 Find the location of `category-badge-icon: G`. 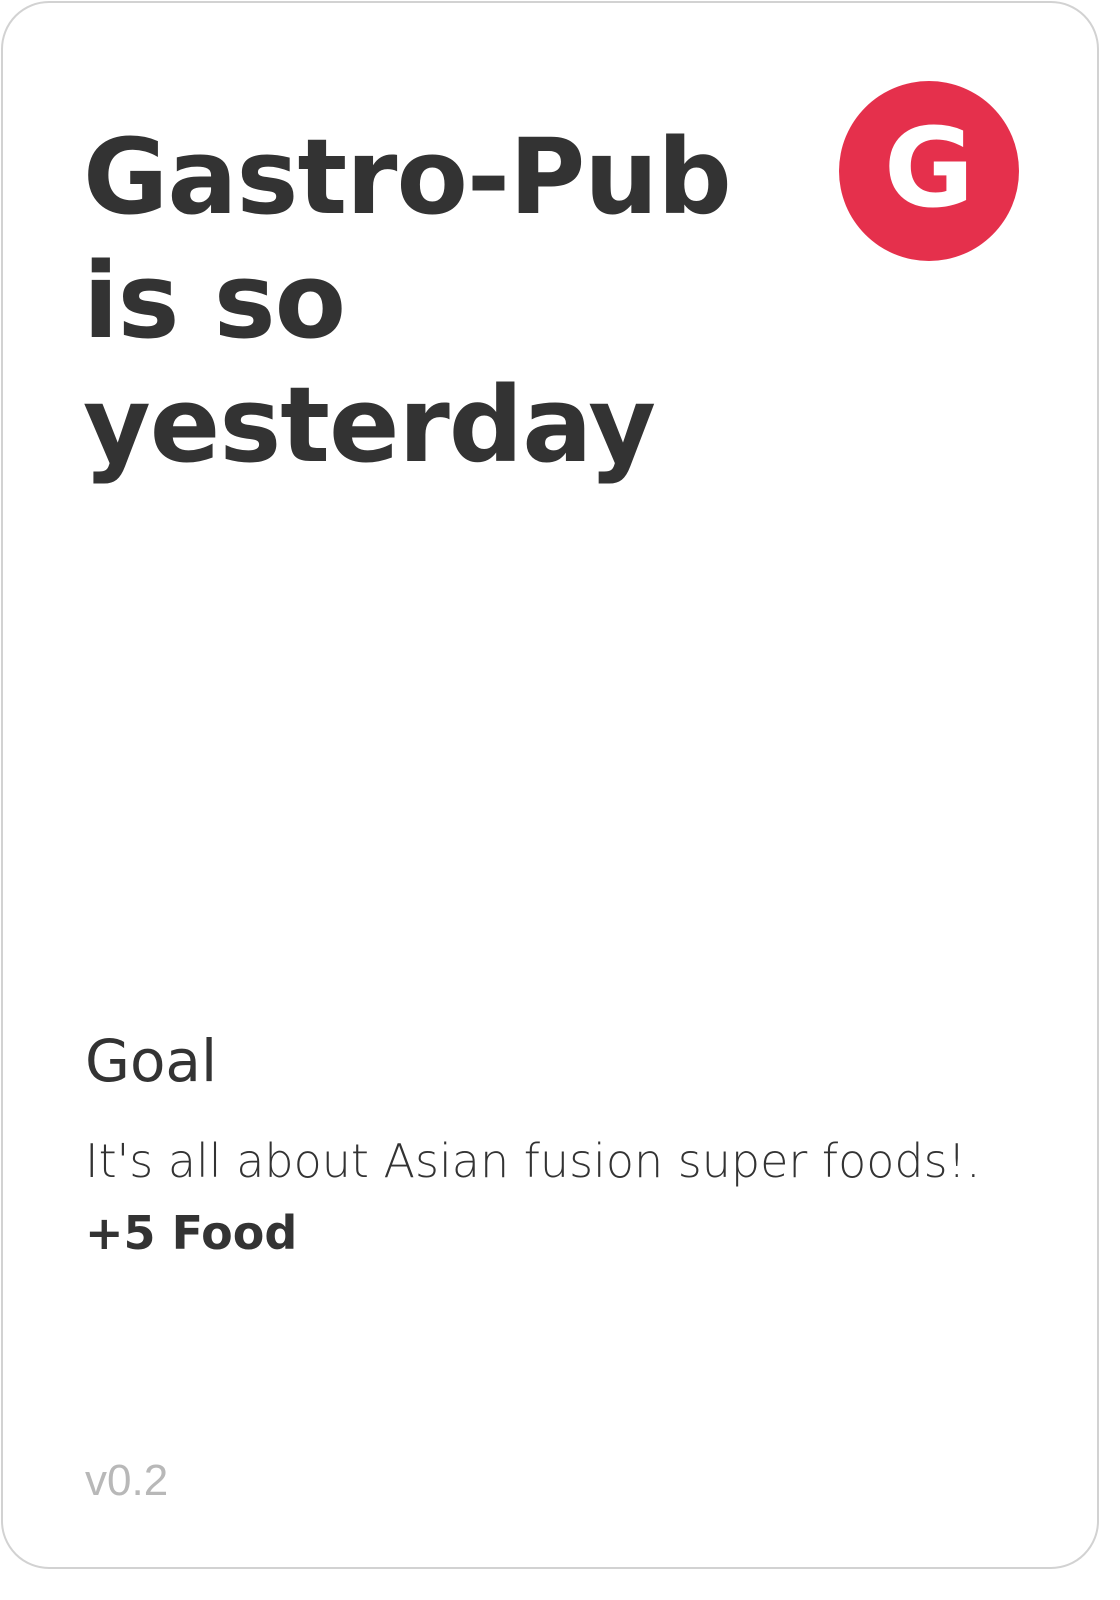

category-badge-icon: G is located at coordinates (929, 171).